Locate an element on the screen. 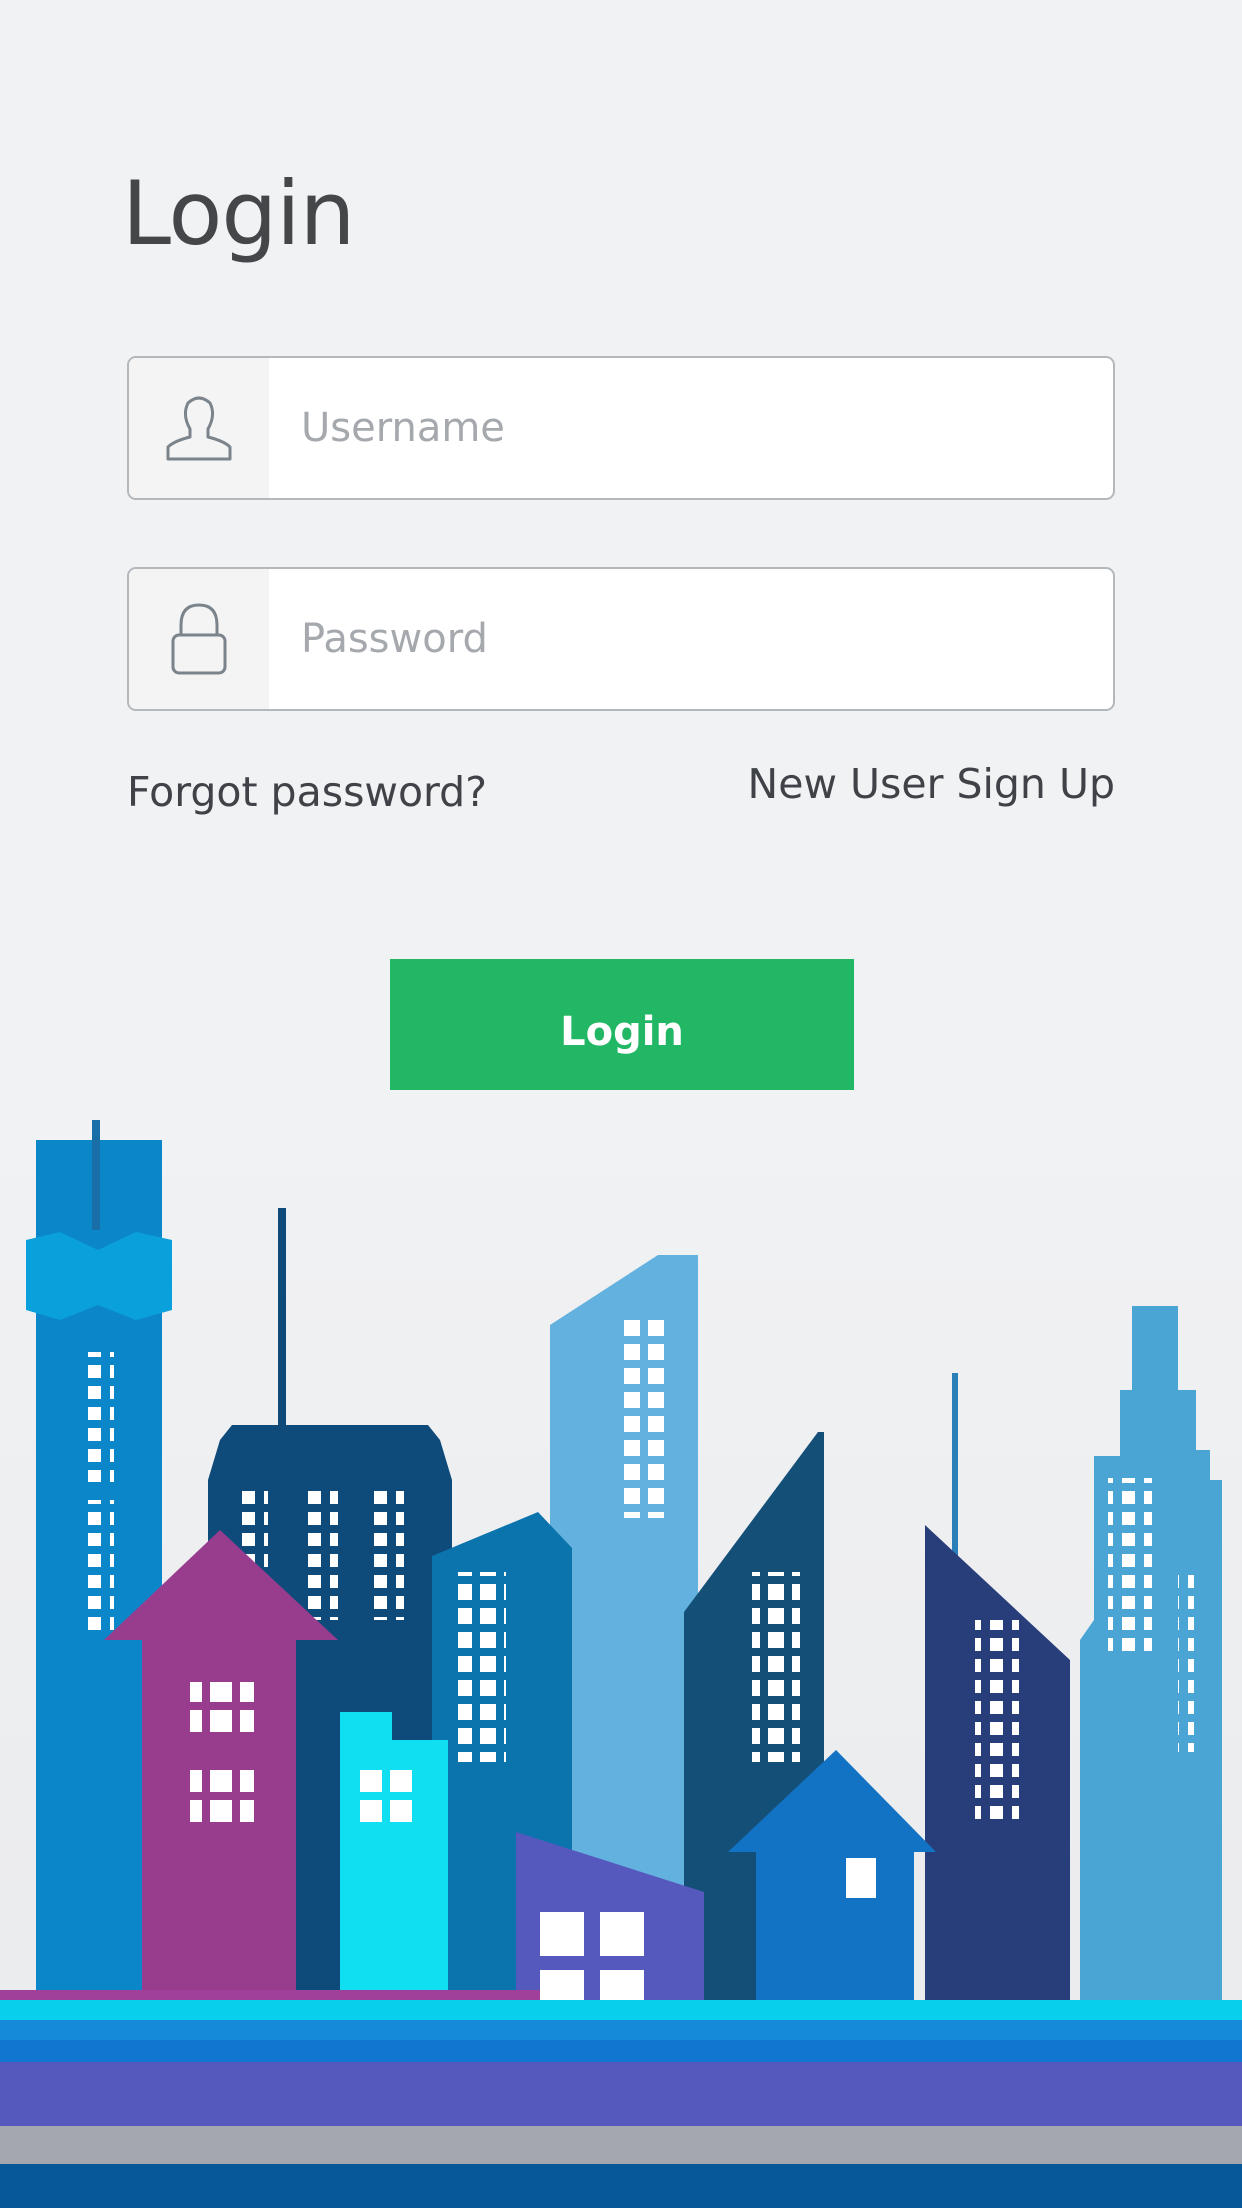  password-field is located at coordinates (621, 639).